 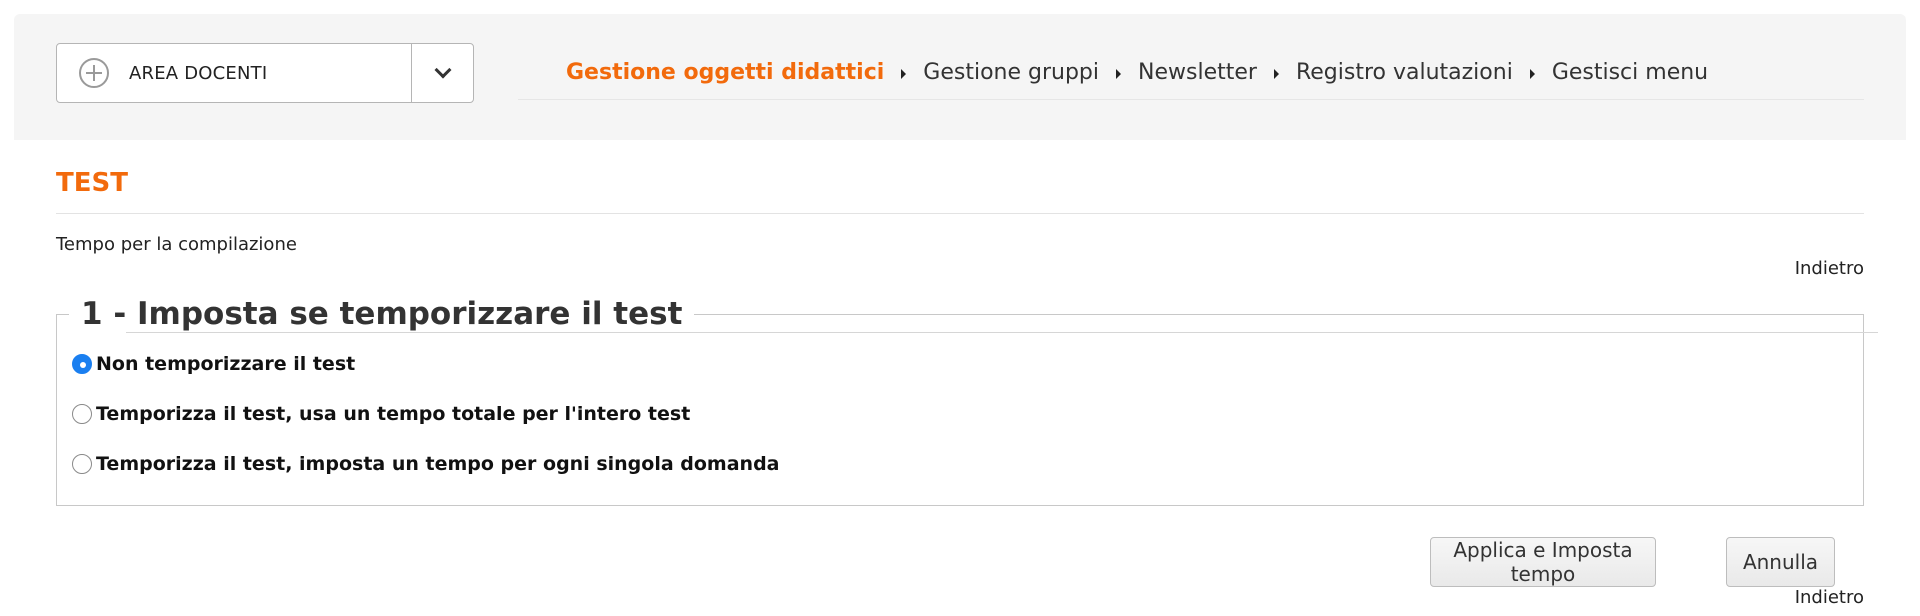 What do you see at coordinates (82, 464) in the screenshot?
I see `radio-per-question-time` at bounding box center [82, 464].